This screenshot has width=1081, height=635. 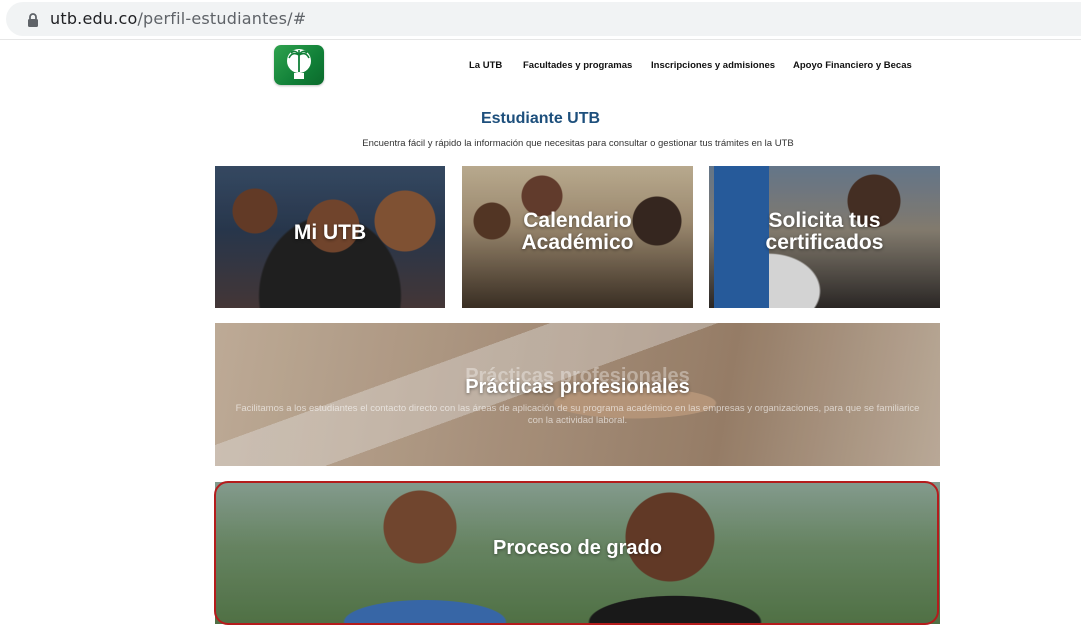 I want to click on nav-facultades-programas: Facultades y programas, so click(x=577, y=65).